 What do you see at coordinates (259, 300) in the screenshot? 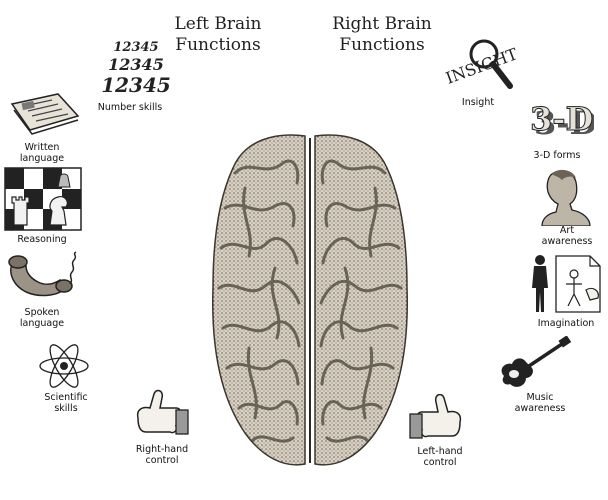
I see `left-hemisphere` at bounding box center [259, 300].